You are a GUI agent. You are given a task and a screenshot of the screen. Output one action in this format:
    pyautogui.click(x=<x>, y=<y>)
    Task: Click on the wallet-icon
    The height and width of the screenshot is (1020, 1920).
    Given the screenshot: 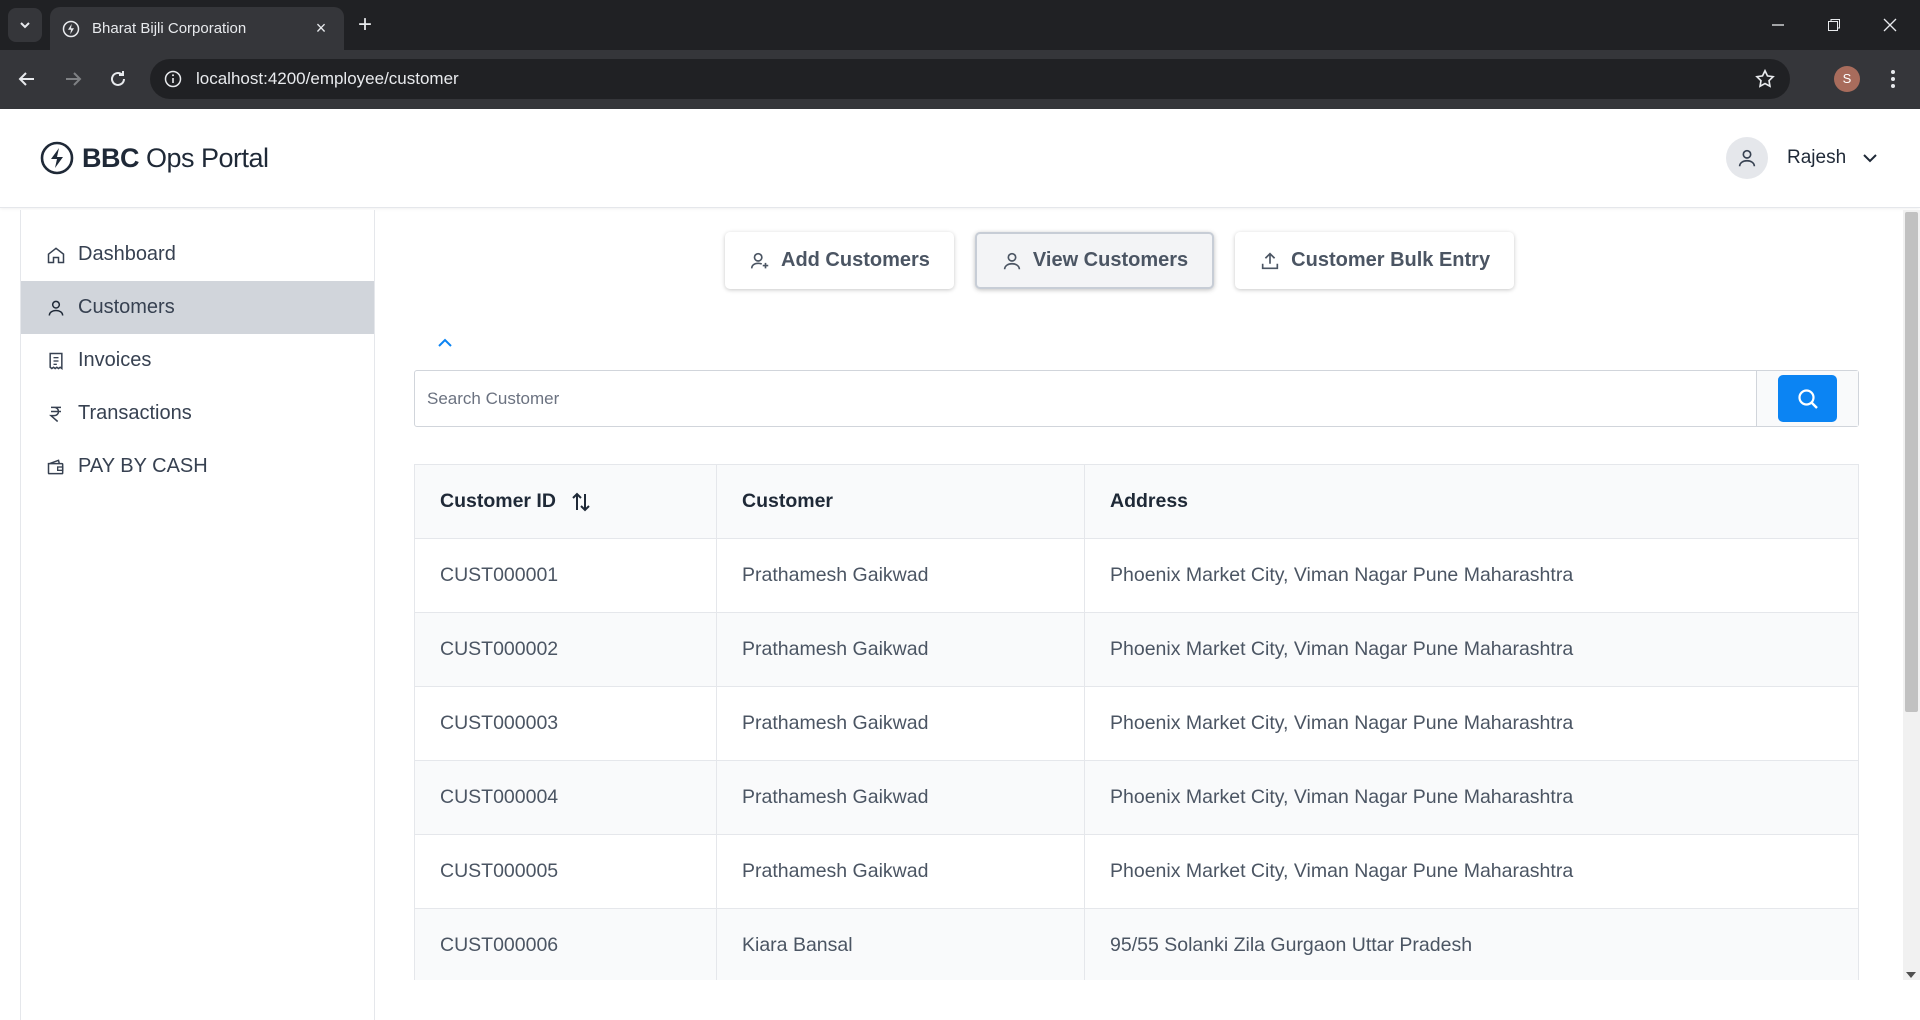 What is the action you would take?
    pyautogui.click(x=55, y=466)
    